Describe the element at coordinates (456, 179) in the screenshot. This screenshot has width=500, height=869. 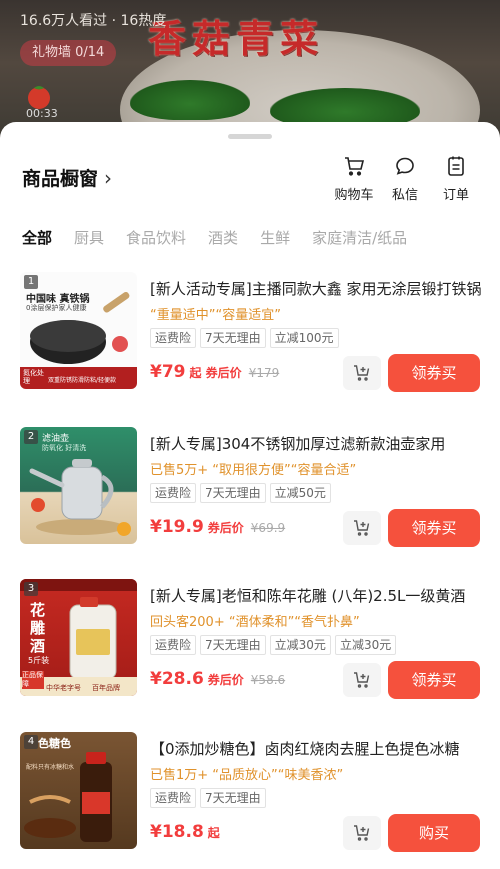
I see `orders-button: 订单` at that location.